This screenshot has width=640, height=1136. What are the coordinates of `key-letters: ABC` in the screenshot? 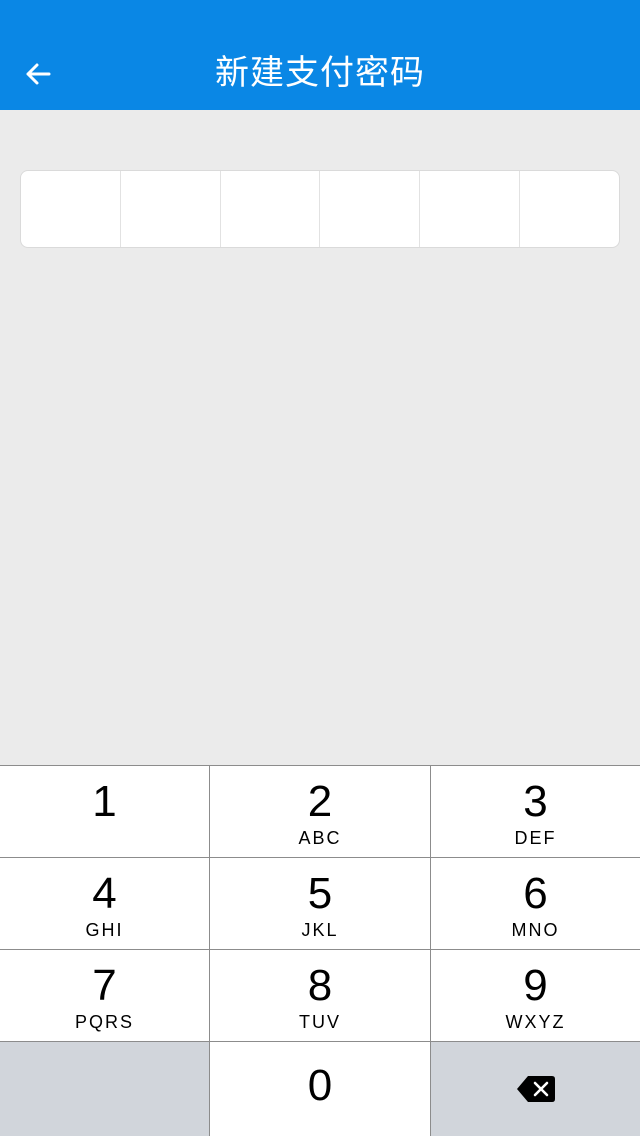 It's located at (320, 838).